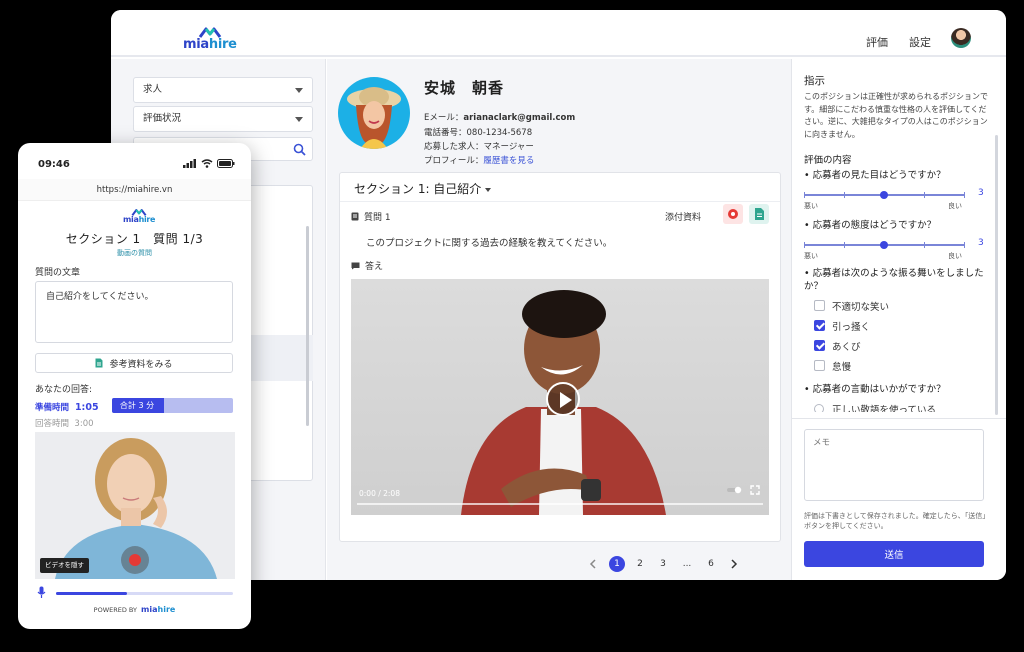  Describe the element at coordinates (894, 280) in the screenshot. I see `eval-question-behavior: • 応募者は次のような振る舞いをしましたか？` at that location.